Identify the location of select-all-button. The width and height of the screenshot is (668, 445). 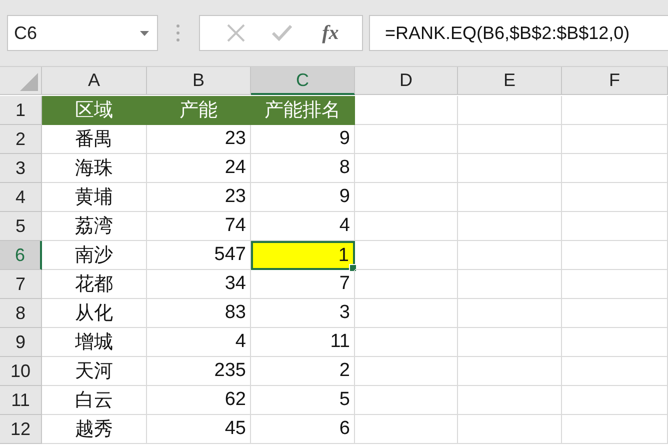
(21, 81).